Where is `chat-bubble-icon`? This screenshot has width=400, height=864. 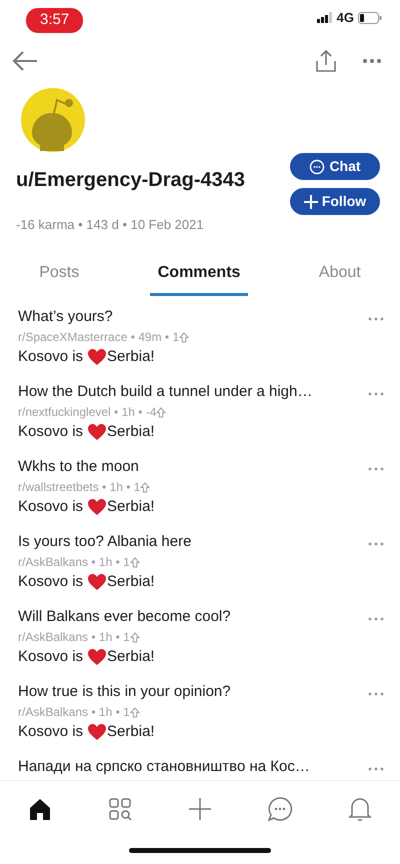
chat-bubble-icon is located at coordinates (317, 166).